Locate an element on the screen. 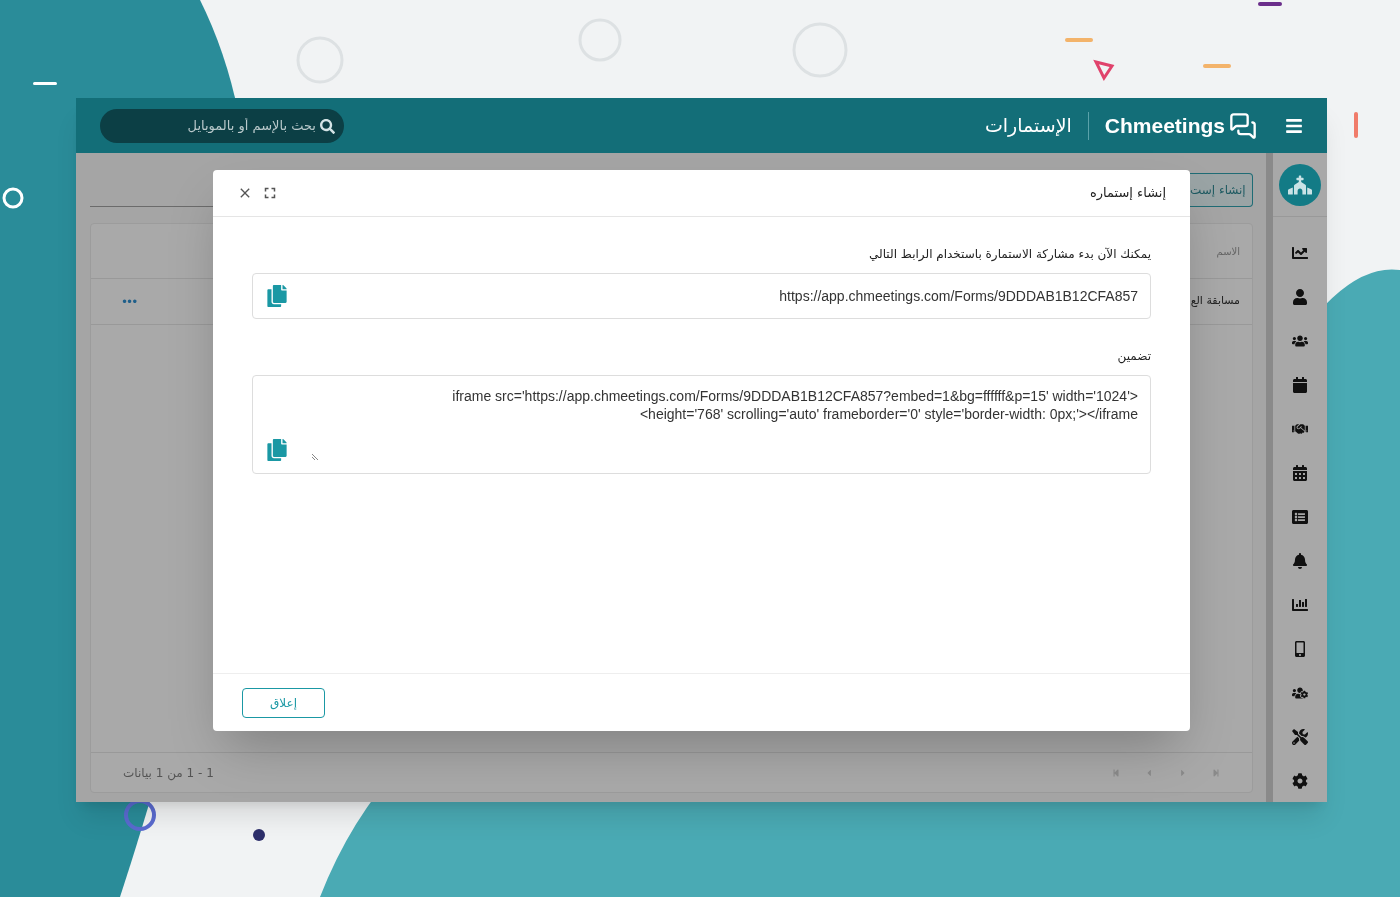  chat-bubbles-icon is located at coordinates (1243, 125).